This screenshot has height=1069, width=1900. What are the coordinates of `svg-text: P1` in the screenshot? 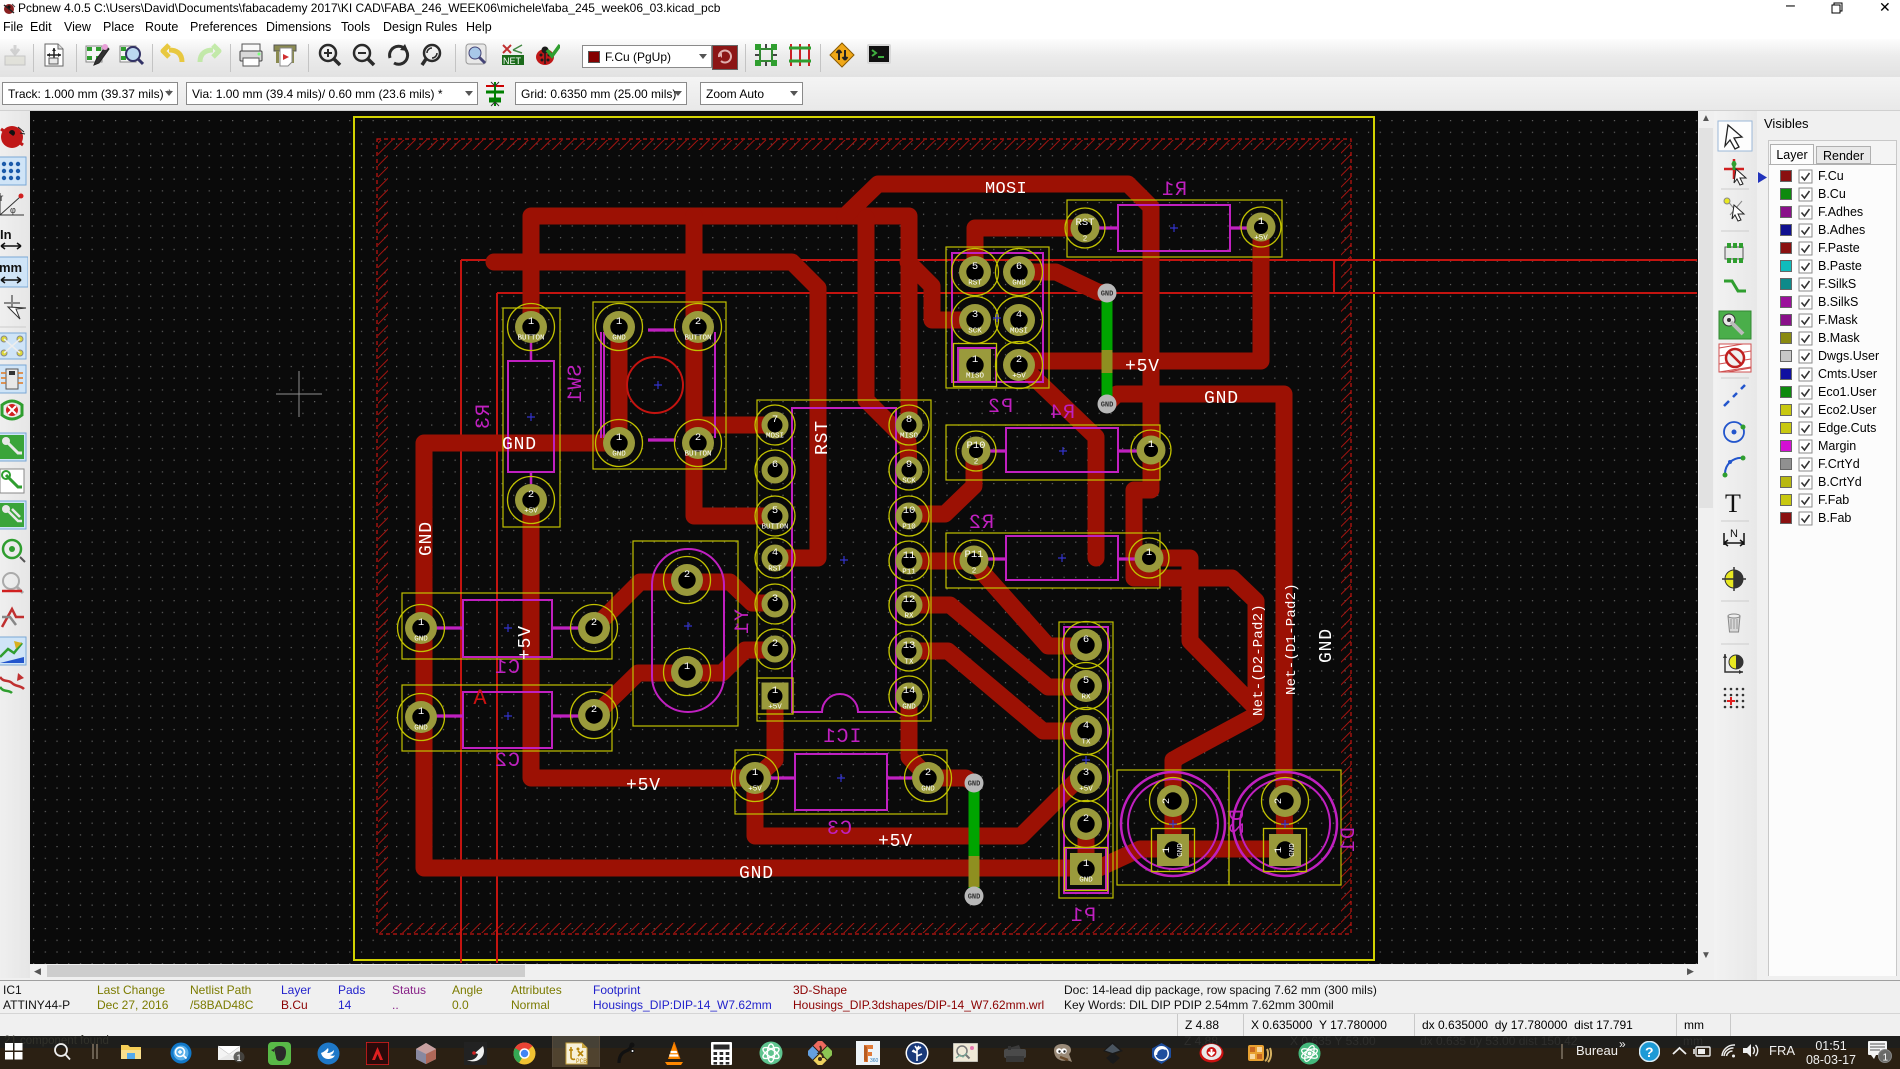 It's located at (1083, 916).